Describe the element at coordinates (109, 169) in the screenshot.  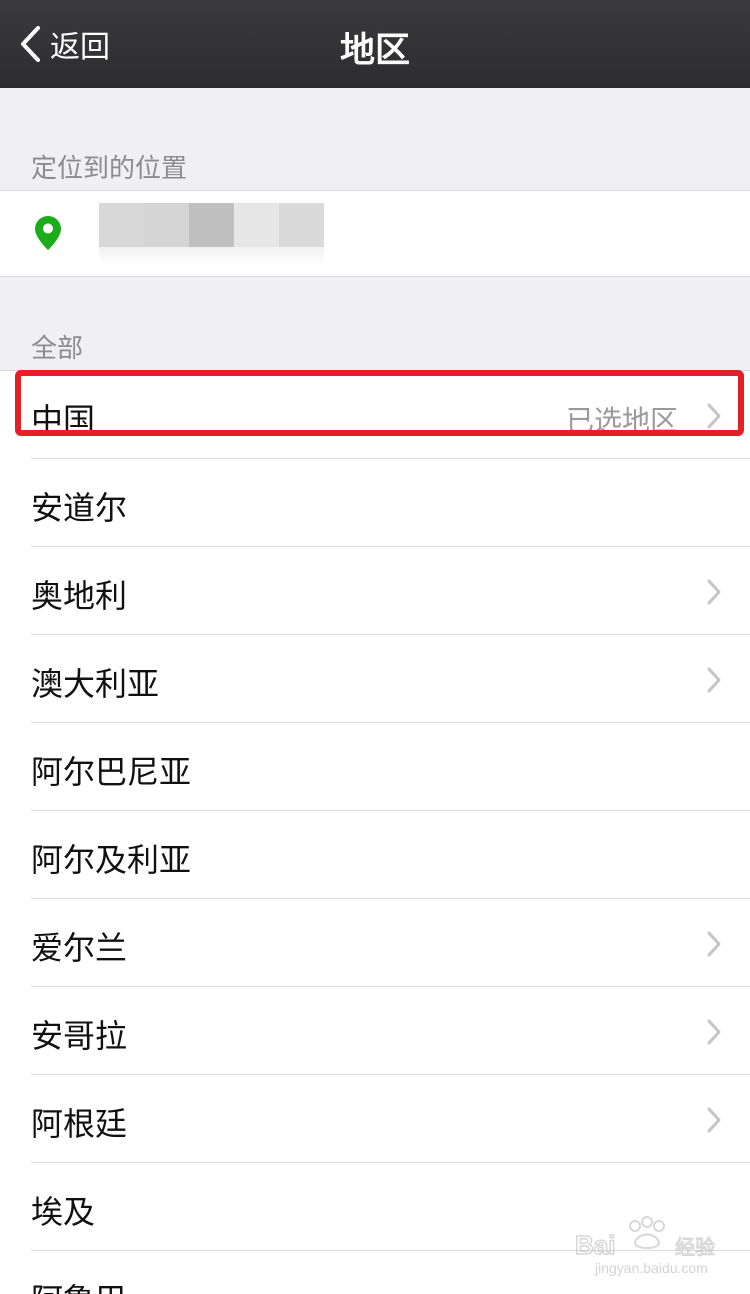
I see `located-section-header: 定位到的位置` at that location.